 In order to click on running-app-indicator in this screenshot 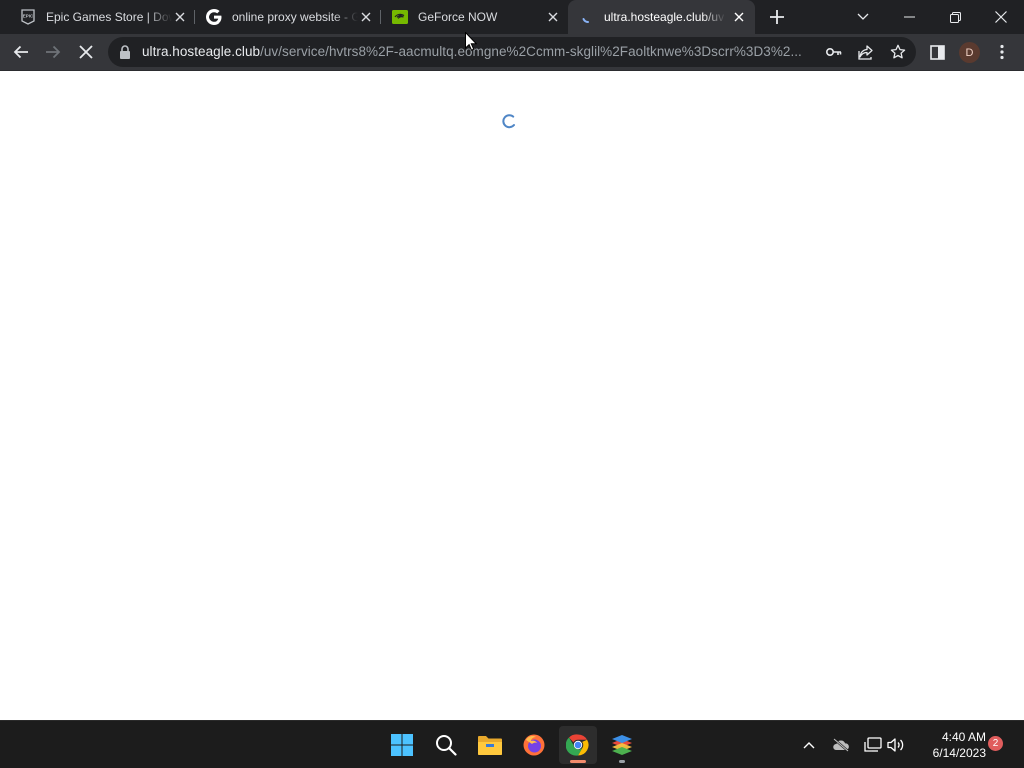, I will do `click(622, 761)`.